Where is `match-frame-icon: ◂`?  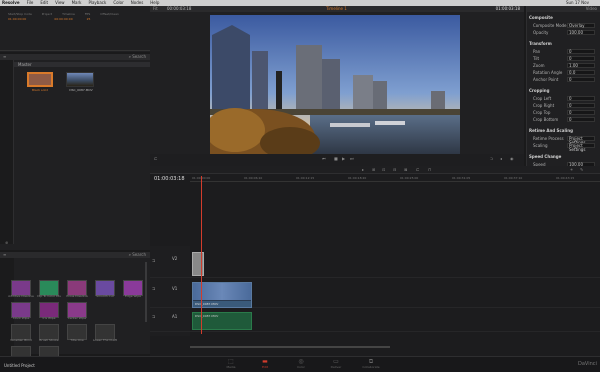
match-frame-icon: ◂ is located at coordinates (501, 158).